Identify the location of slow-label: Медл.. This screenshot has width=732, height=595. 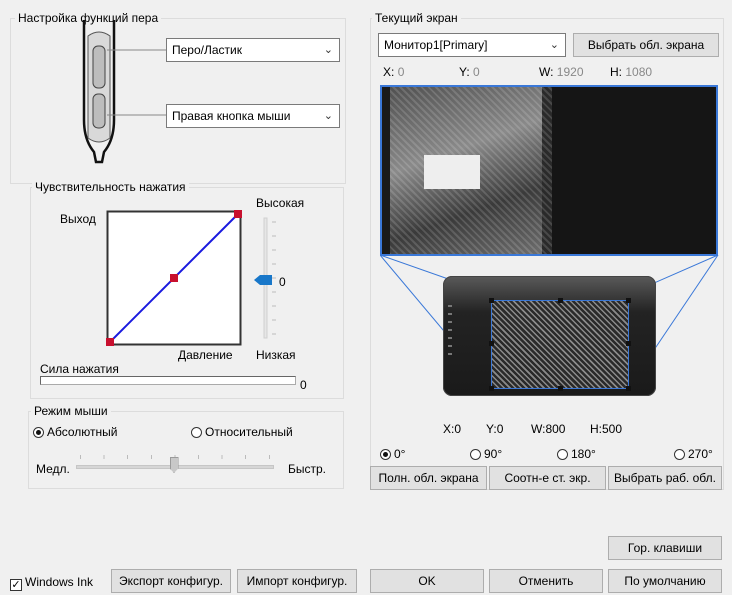
(53, 469).